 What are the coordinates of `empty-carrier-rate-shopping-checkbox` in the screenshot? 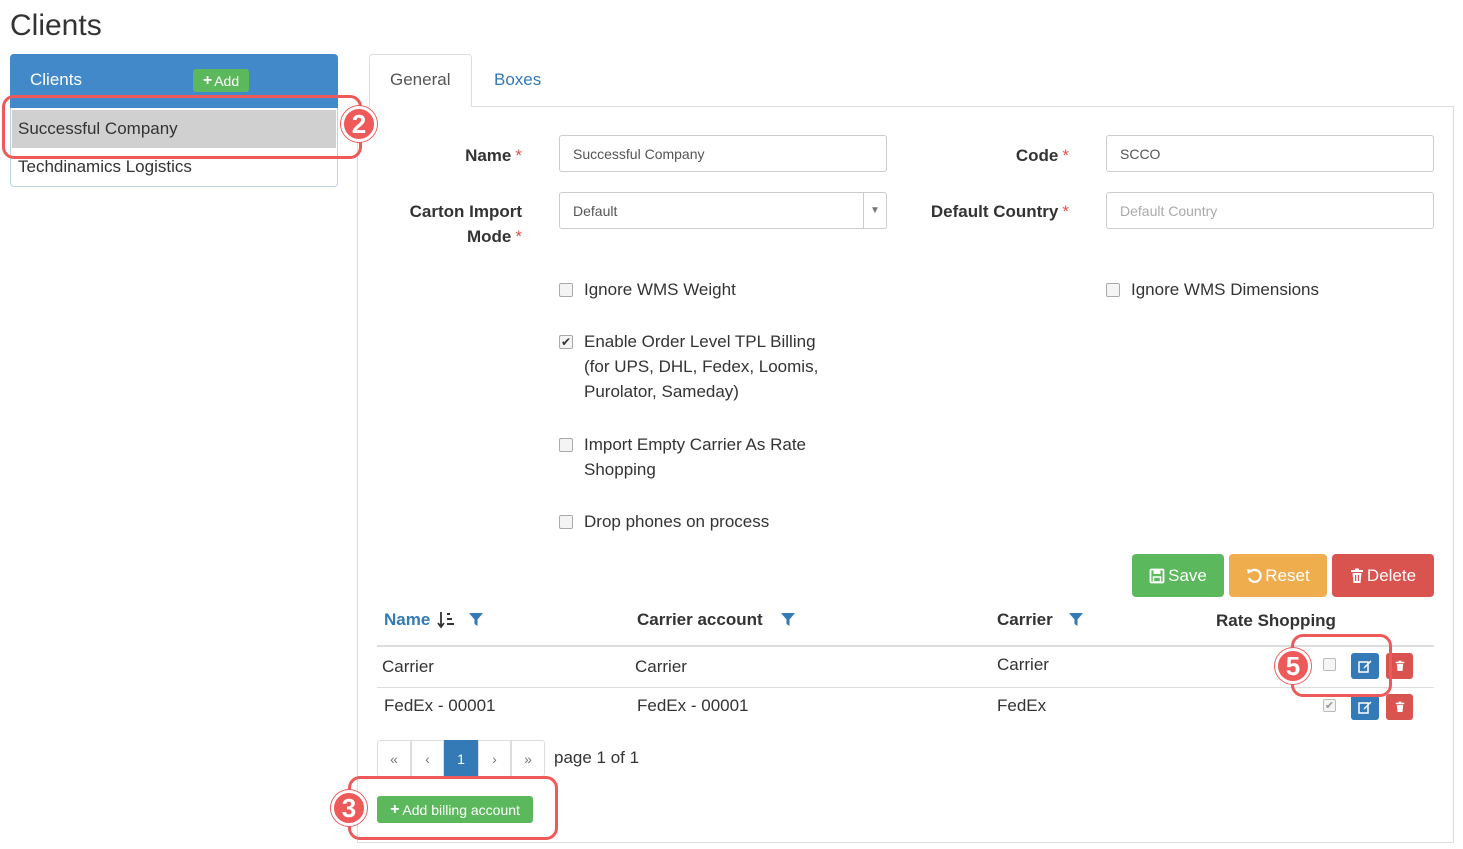 It's located at (566, 445).